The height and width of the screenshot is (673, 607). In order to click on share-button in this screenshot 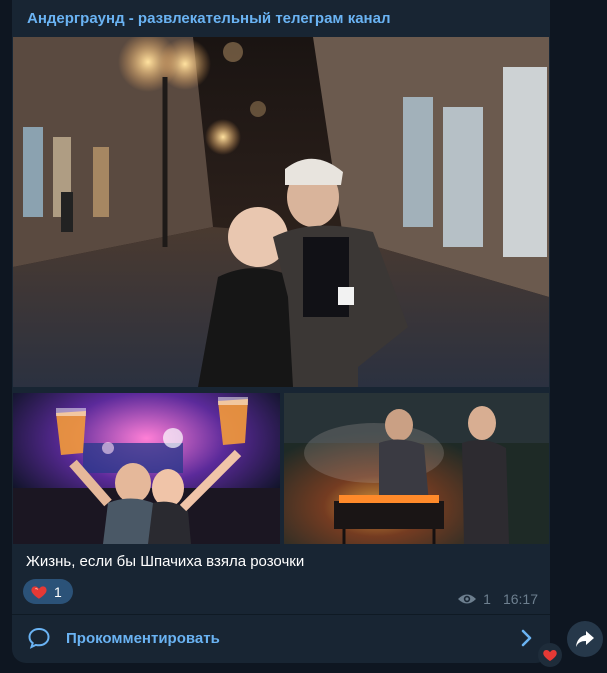, I will do `click(585, 639)`.